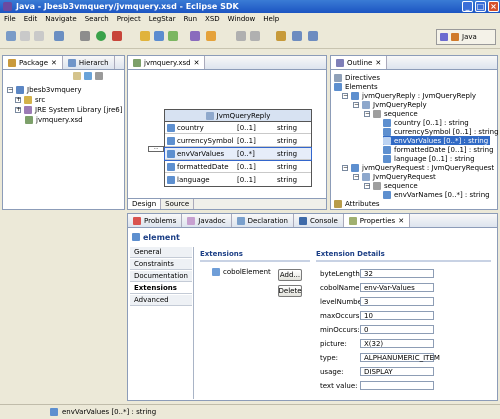  What do you see at coordinates (101, 36) in the screenshot?
I see `run-icon` at bounding box center [101, 36].